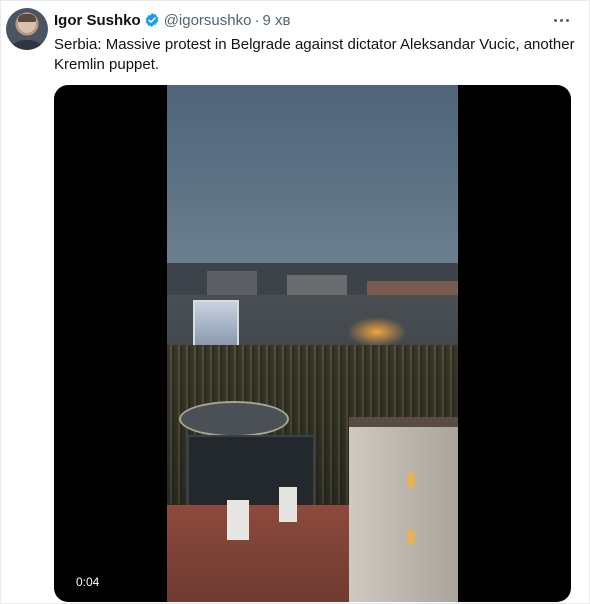 The width and height of the screenshot is (590, 604). I want to click on tweet-header: Igor Sushko @igorsushko · 9 хв, so click(172, 20).